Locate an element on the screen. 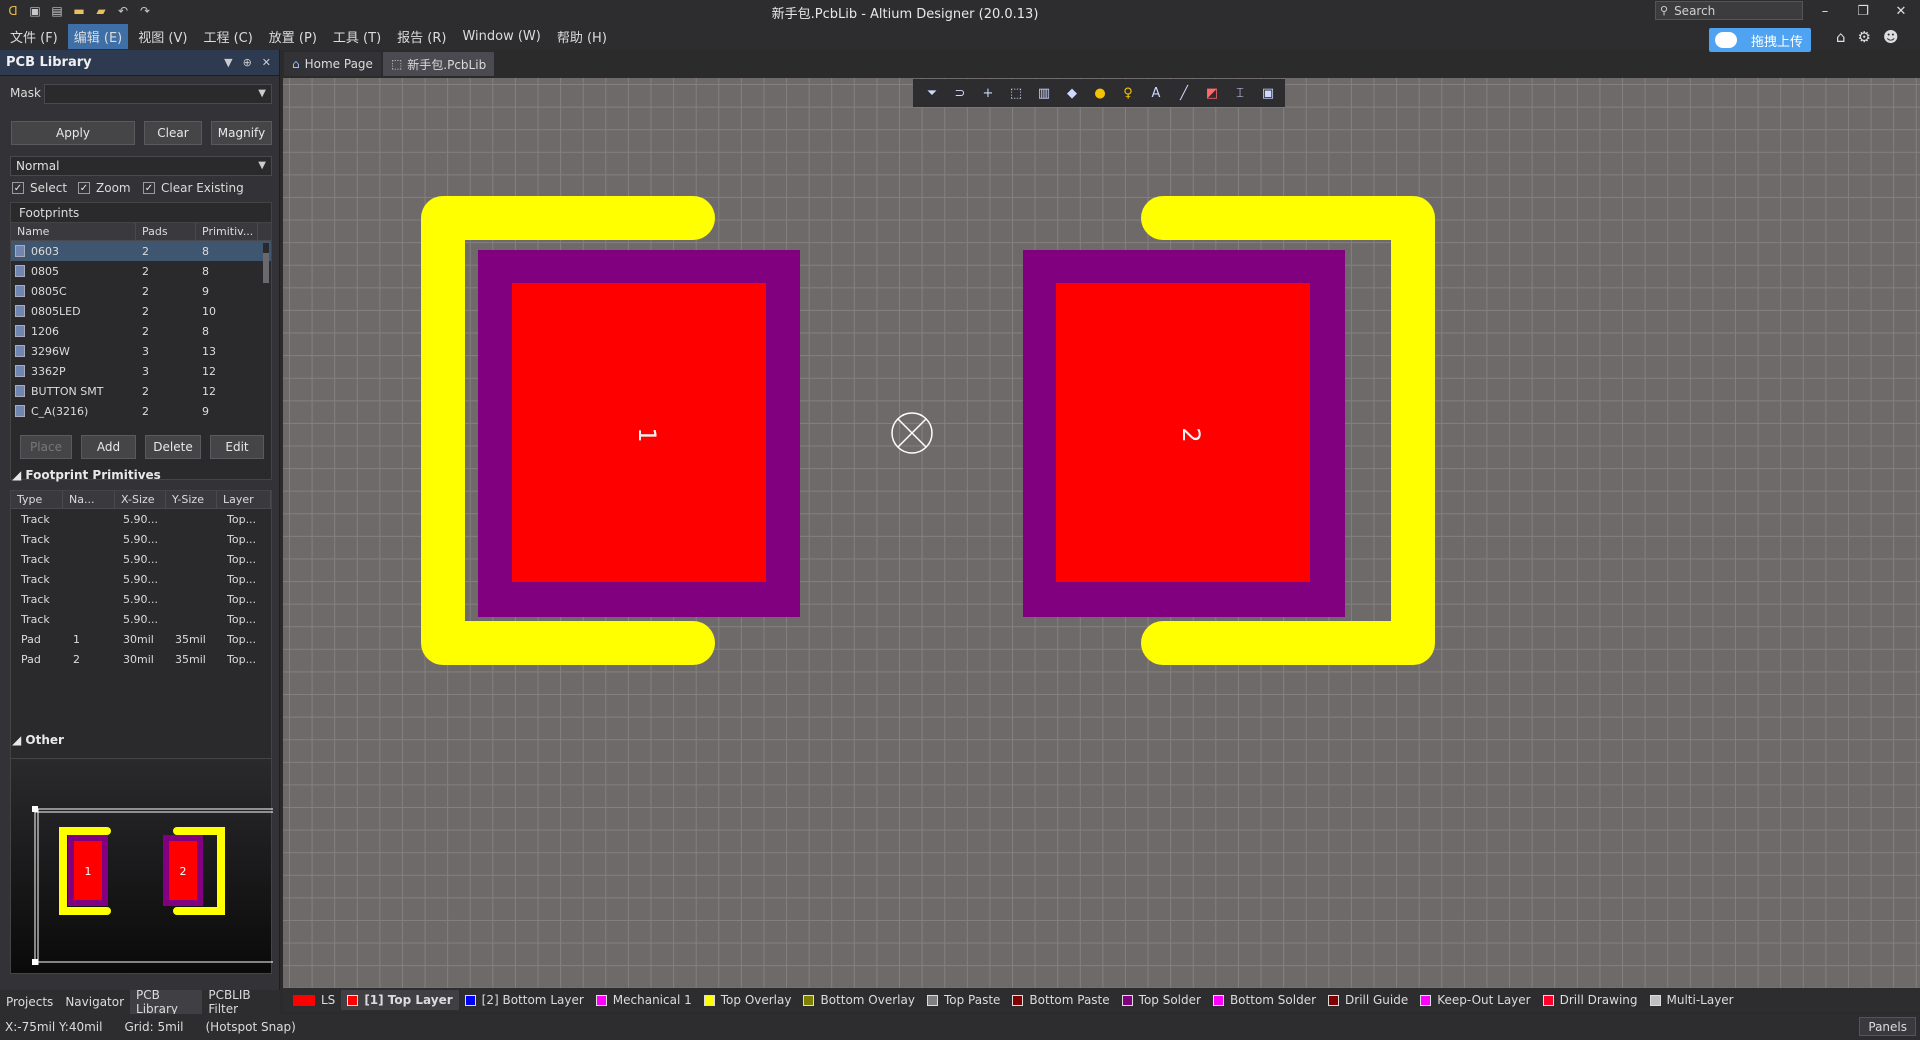 The width and height of the screenshot is (1920, 1040). place-button: Place is located at coordinates (46, 447).